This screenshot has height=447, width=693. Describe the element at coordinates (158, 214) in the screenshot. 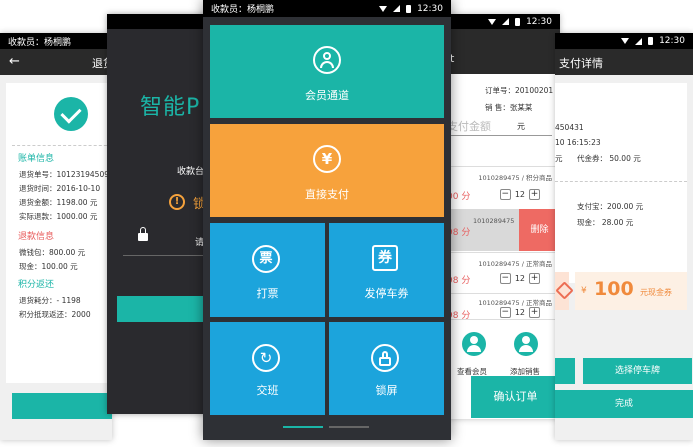

I see `login-screen: 智能P 收款台 ! 锁 请` at that location.